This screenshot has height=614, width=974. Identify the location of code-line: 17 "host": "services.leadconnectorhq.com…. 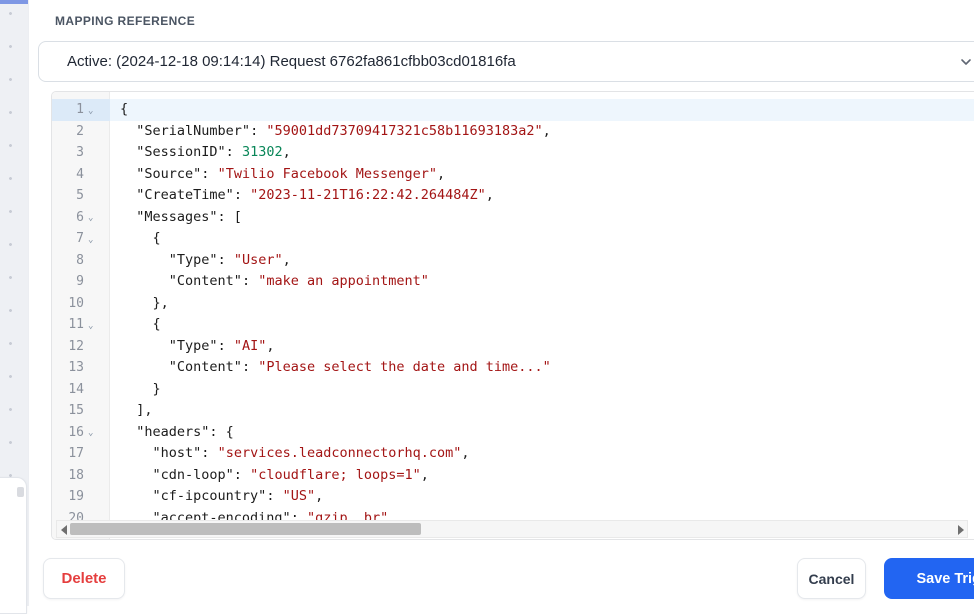
(513, 454).